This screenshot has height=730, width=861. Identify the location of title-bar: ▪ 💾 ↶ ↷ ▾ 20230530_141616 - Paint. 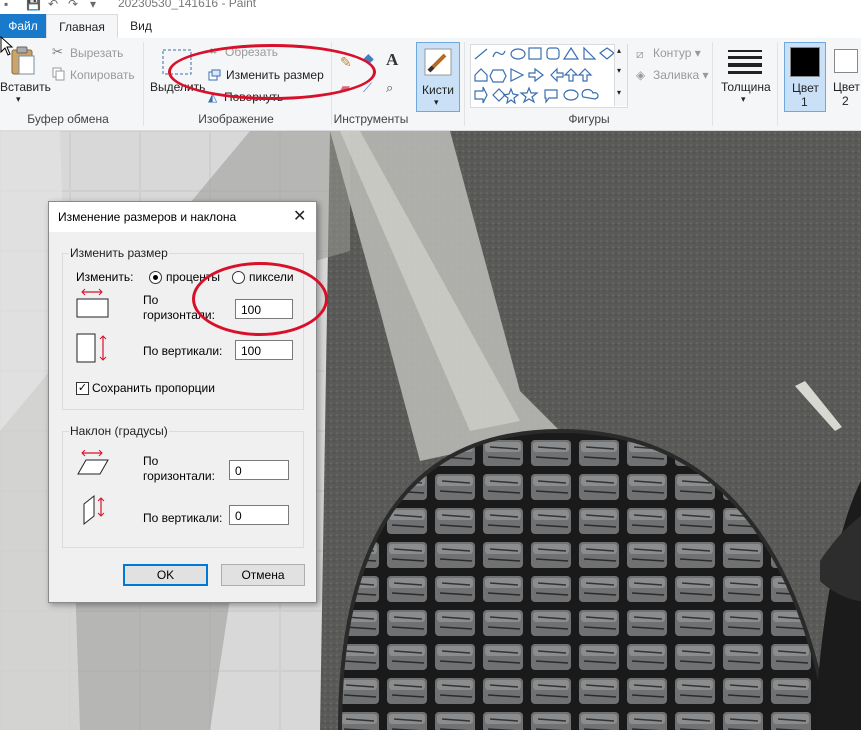
(430, 7).